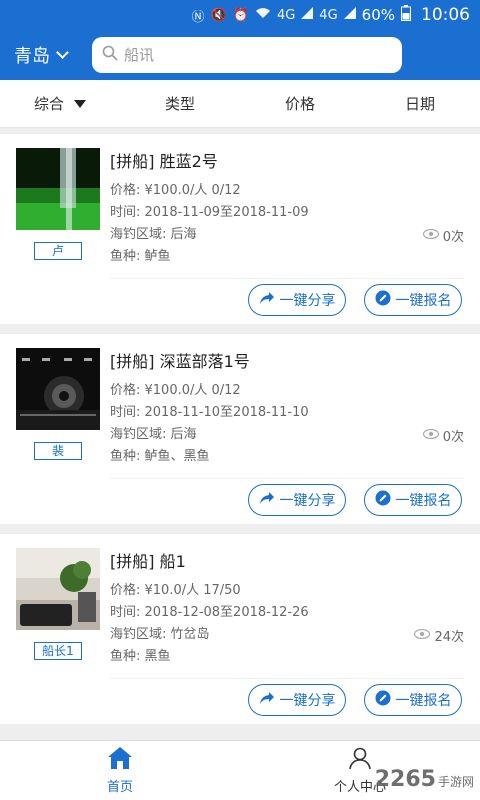 The width and height of the screenshot is (480, 800). I want to click on listing-time: 时间: 2018-11-09至2018-11-09, so click(209, 212).